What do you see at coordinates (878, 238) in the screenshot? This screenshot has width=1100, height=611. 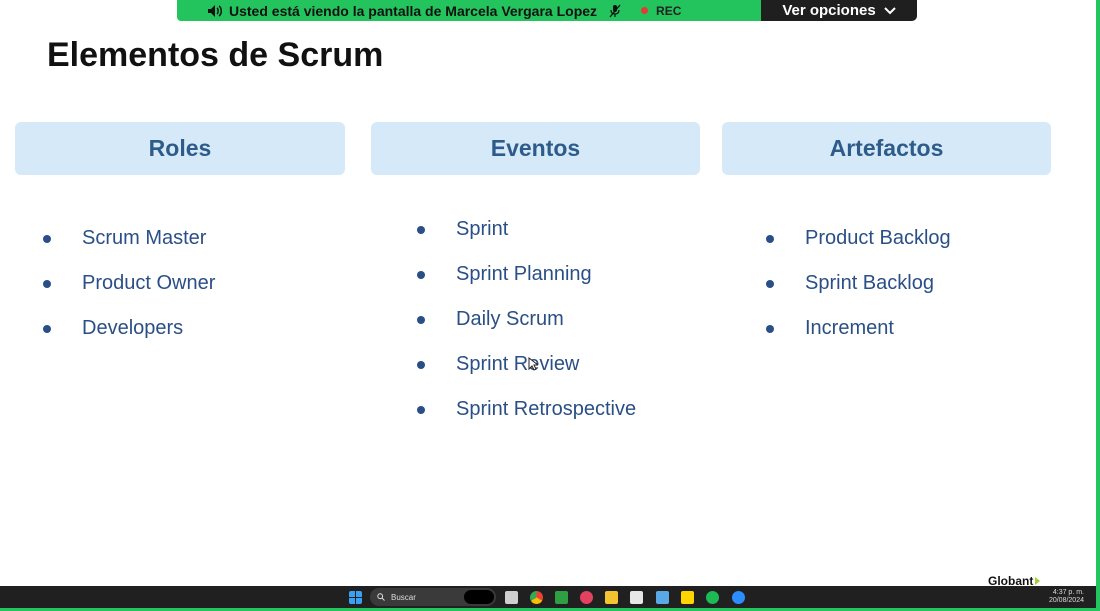 I see `list-item-label: Product Backlog` at bounding box center [878, 238].